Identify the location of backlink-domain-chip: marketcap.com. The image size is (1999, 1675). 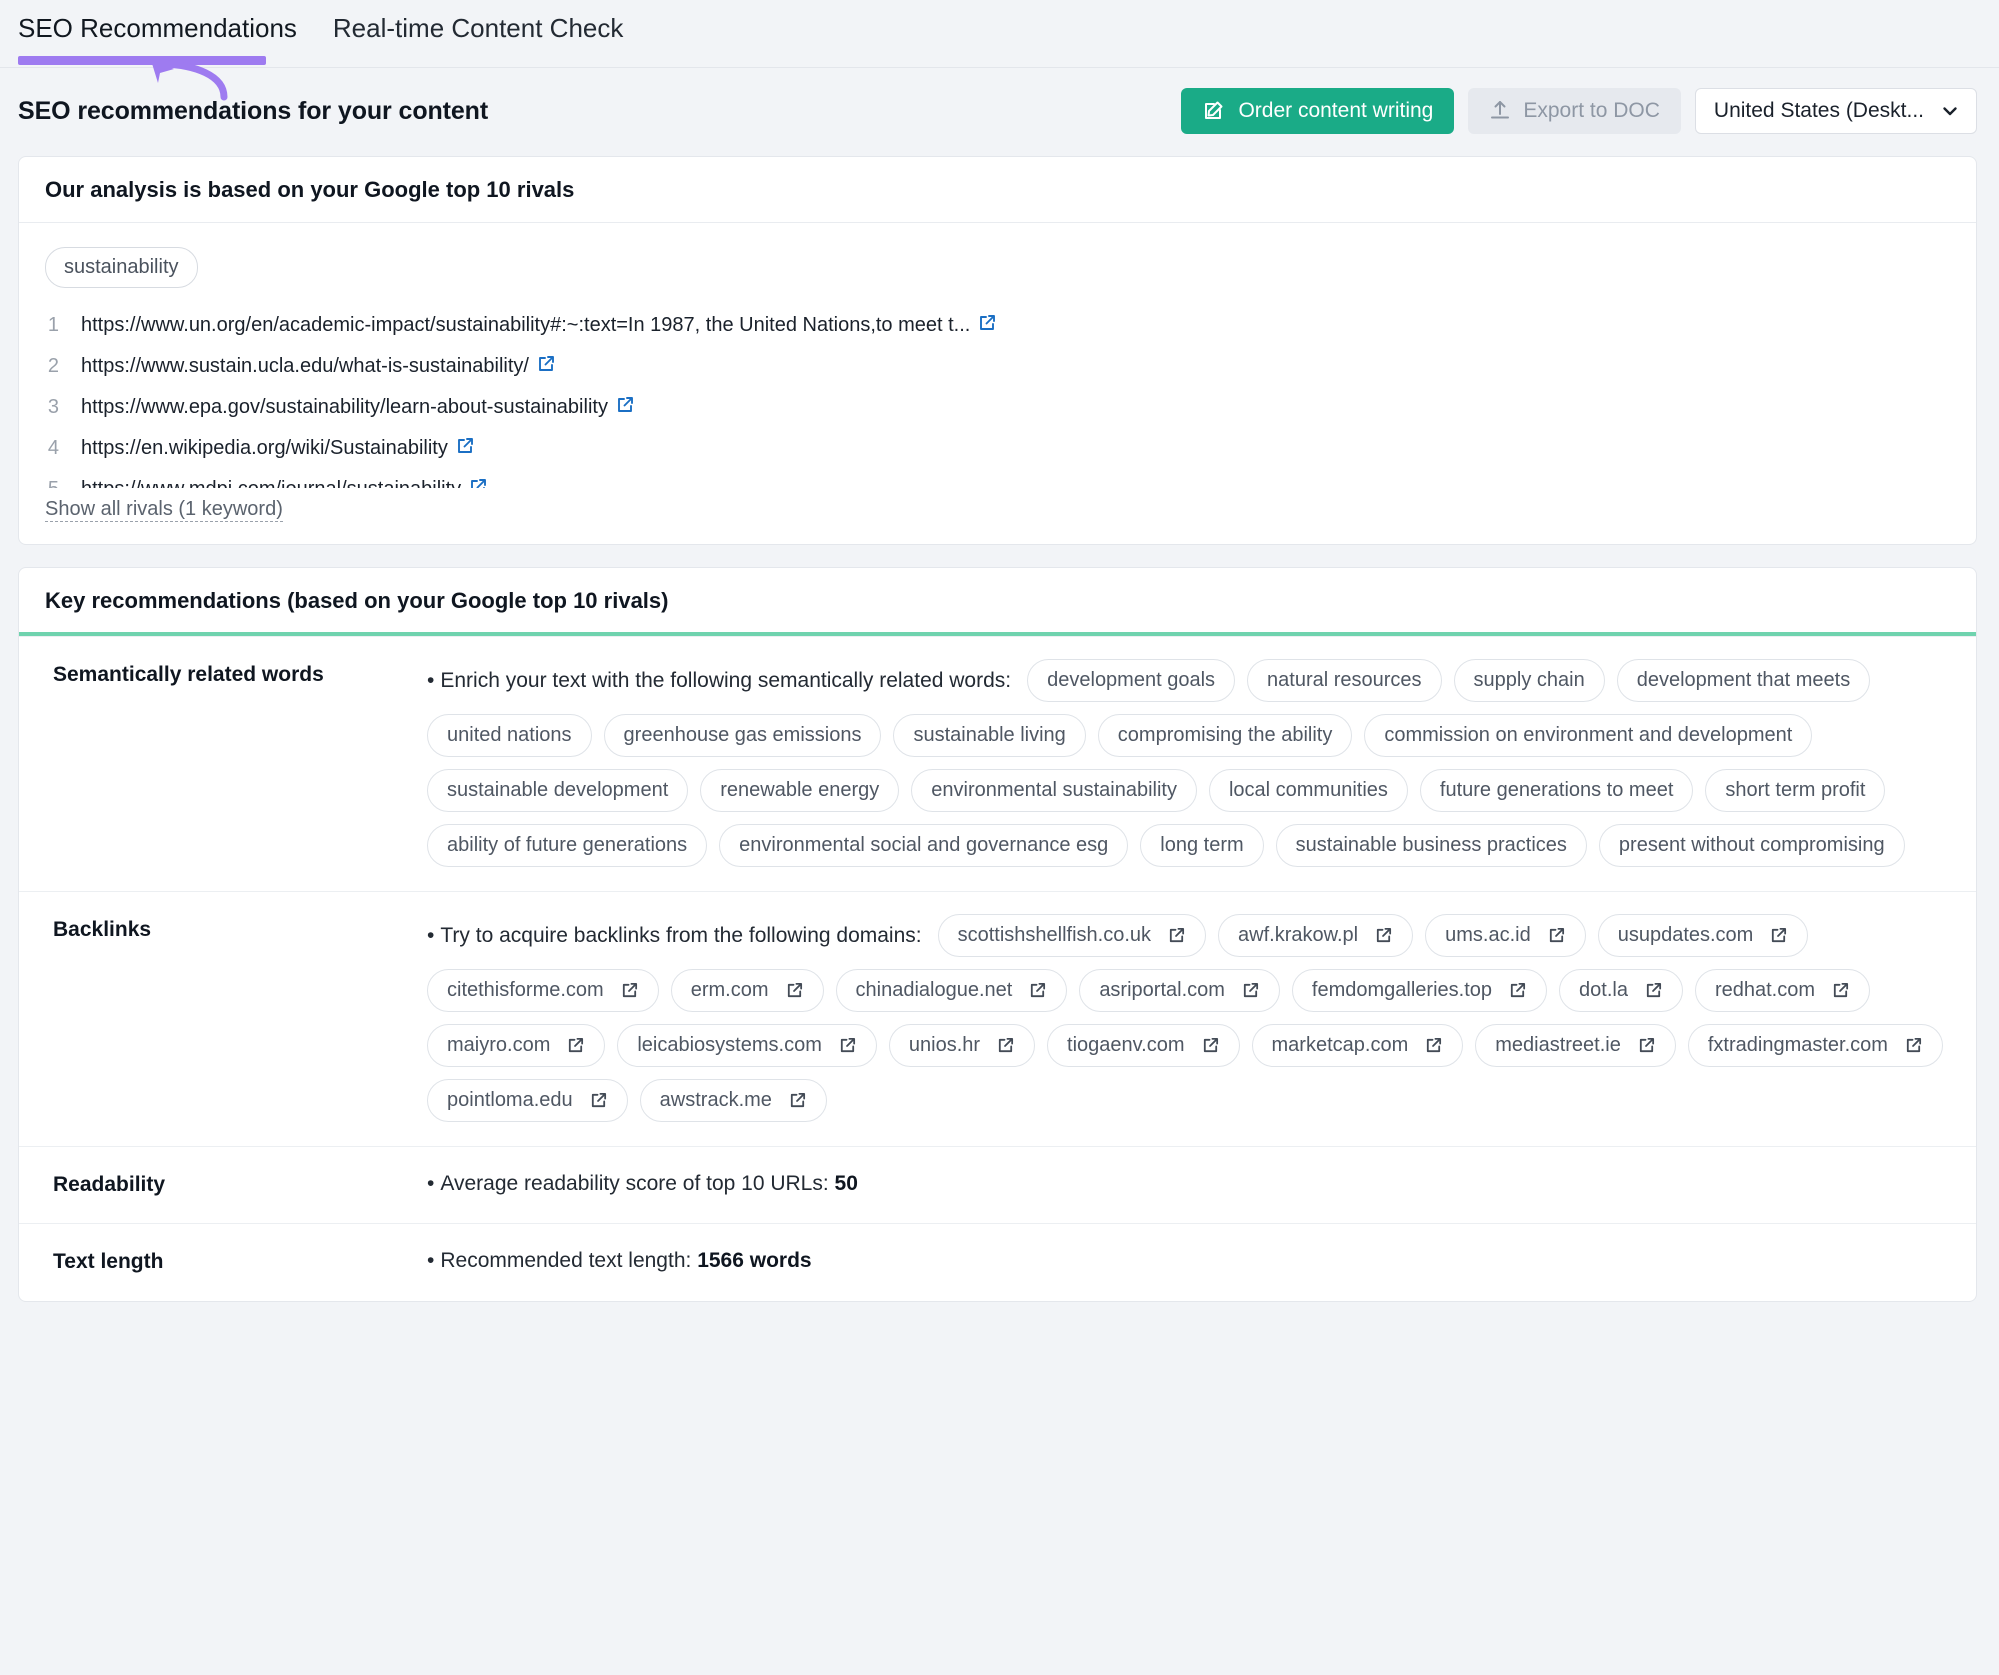
(1357, 1045).